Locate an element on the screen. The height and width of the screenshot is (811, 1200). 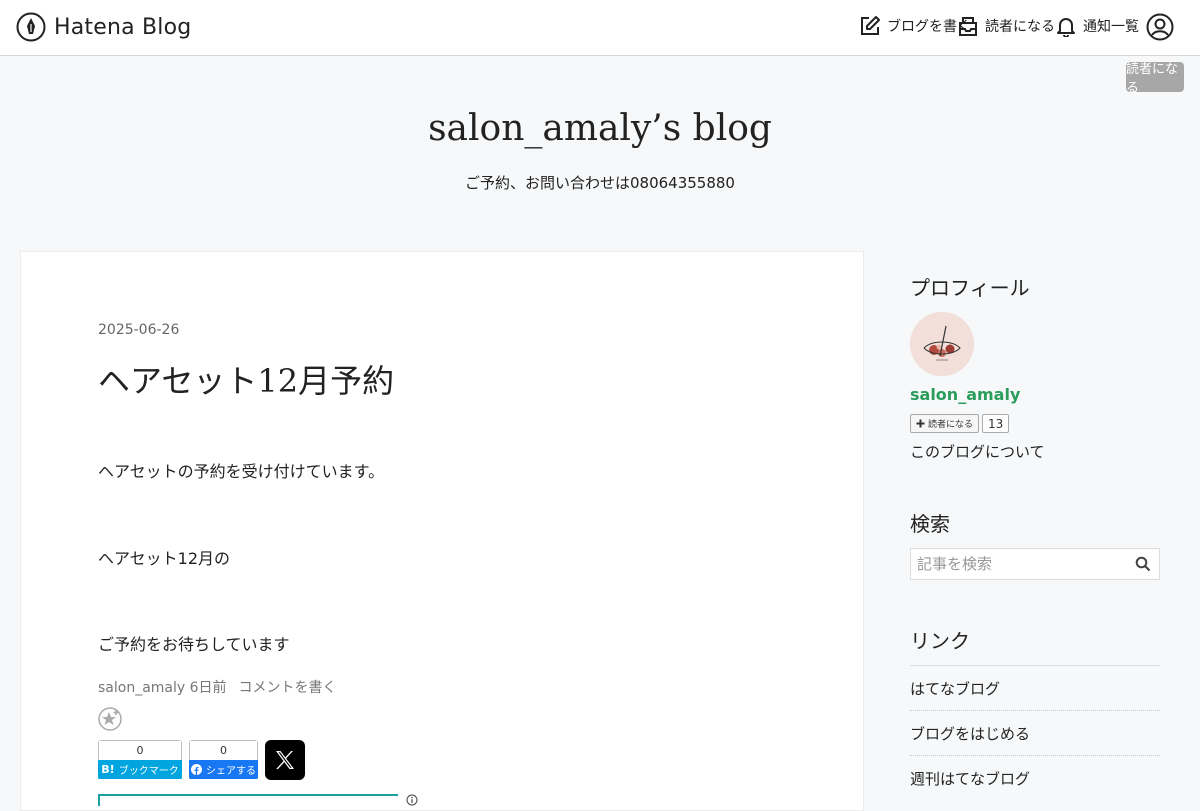
bell-icon is located at coordinates (1066, 27).